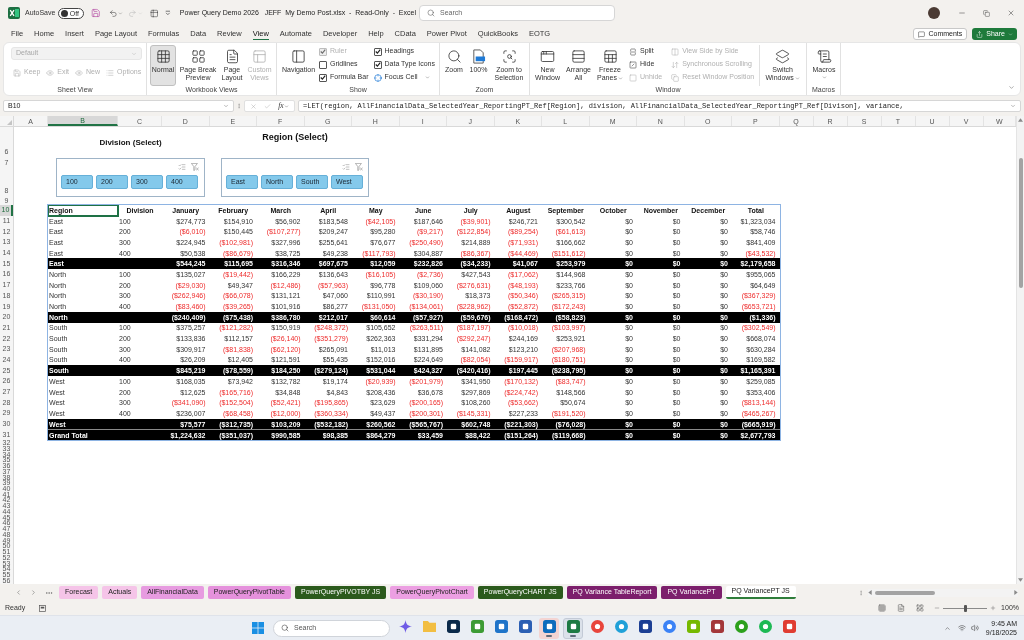 The image size is (1024, 640). What do you see at coordinates (1020, 120) in the screenshot?
I see `up-arrow-icon` at bounding box center [1020, 120].